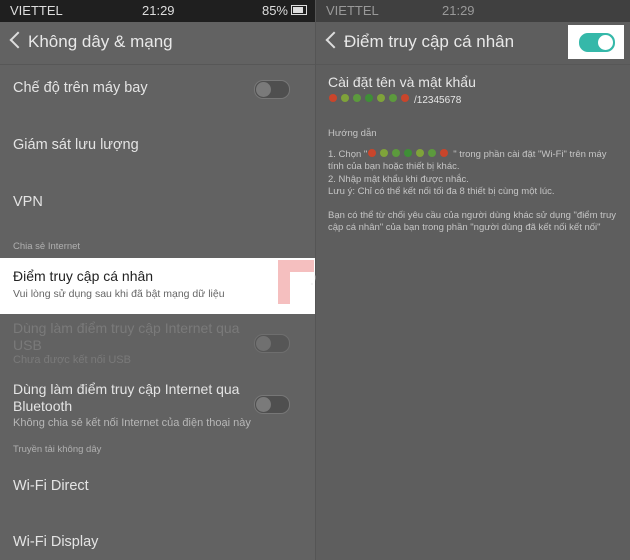  Describe the element at coordinates (438, 100) in the screenshot. I see `password-text: /12345678` at that location.